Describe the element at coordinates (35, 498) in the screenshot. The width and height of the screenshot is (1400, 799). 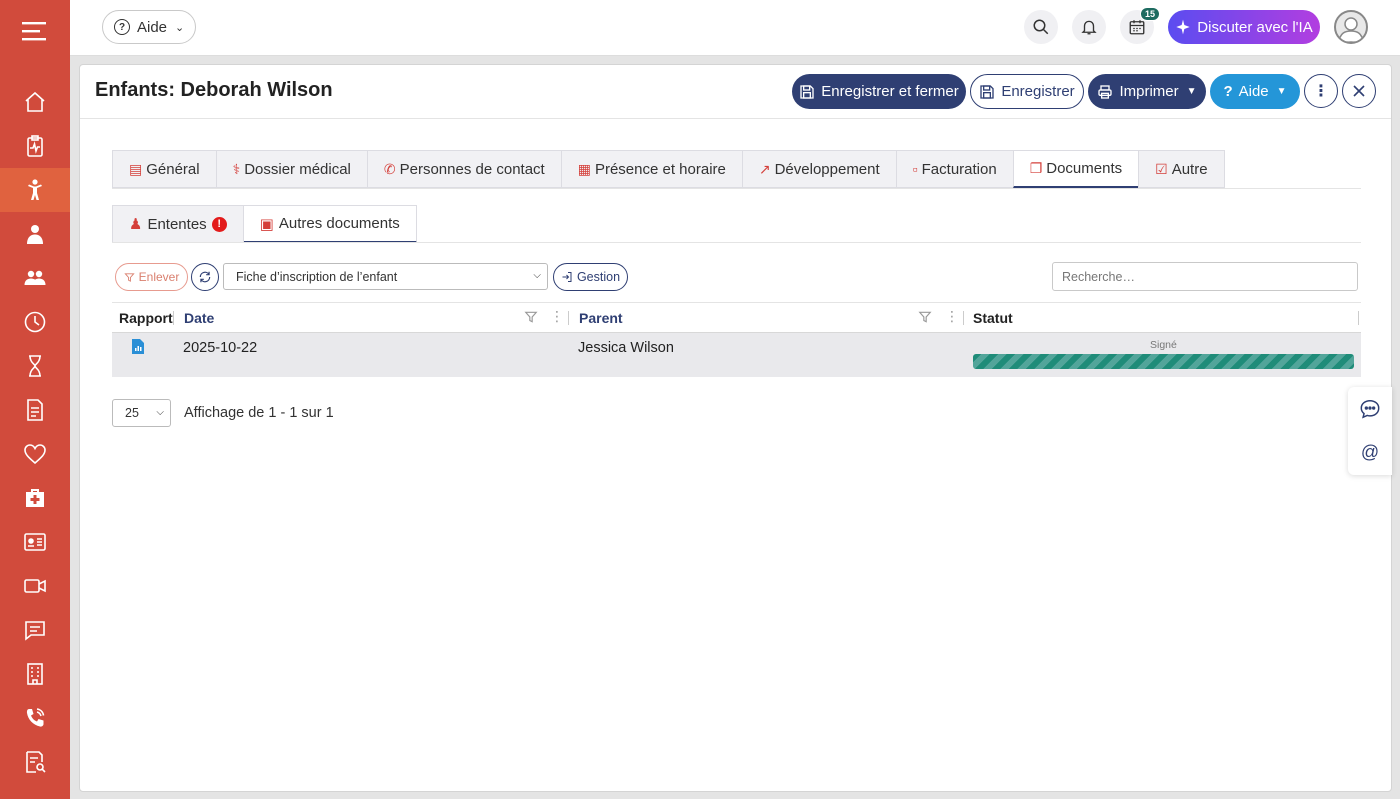
I see `sidebar-item-medical` at that location.